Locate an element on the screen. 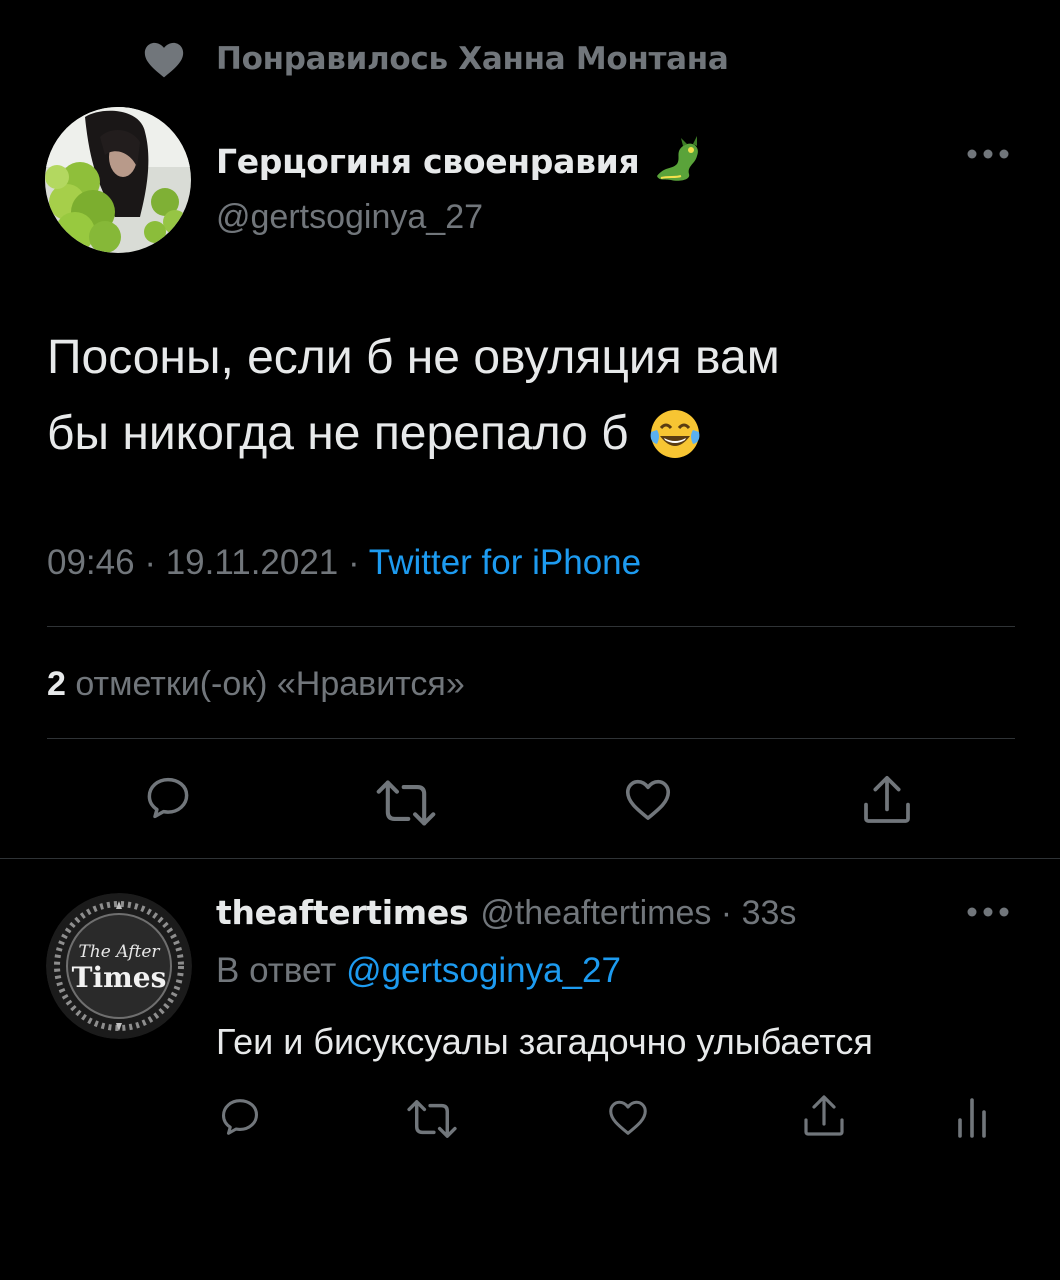 Image resolution: width=1060 pixels, height=1280 pixels. avatar-image is located at coordinates (118, 180).